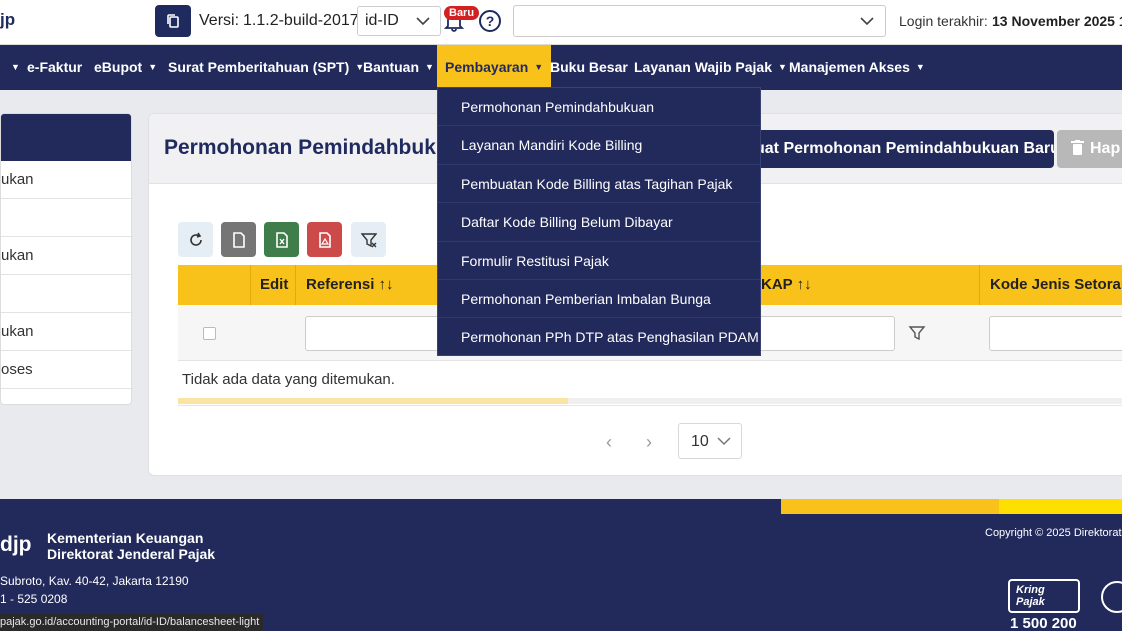 This screenshot has height=631, width=1122. I want to click on excel-icon, so click(281, 239).